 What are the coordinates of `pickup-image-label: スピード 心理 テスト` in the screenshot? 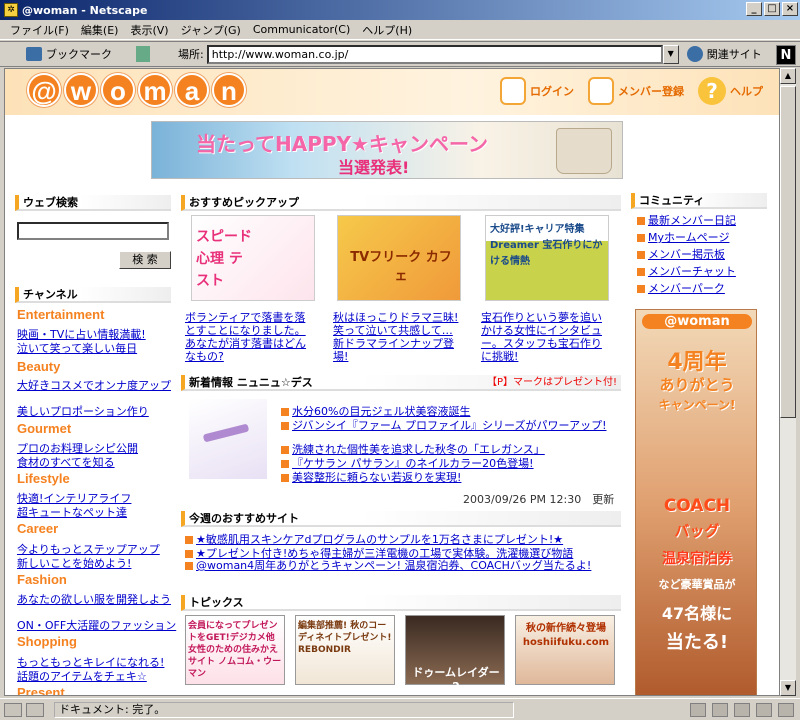 It's located at (224, 259).